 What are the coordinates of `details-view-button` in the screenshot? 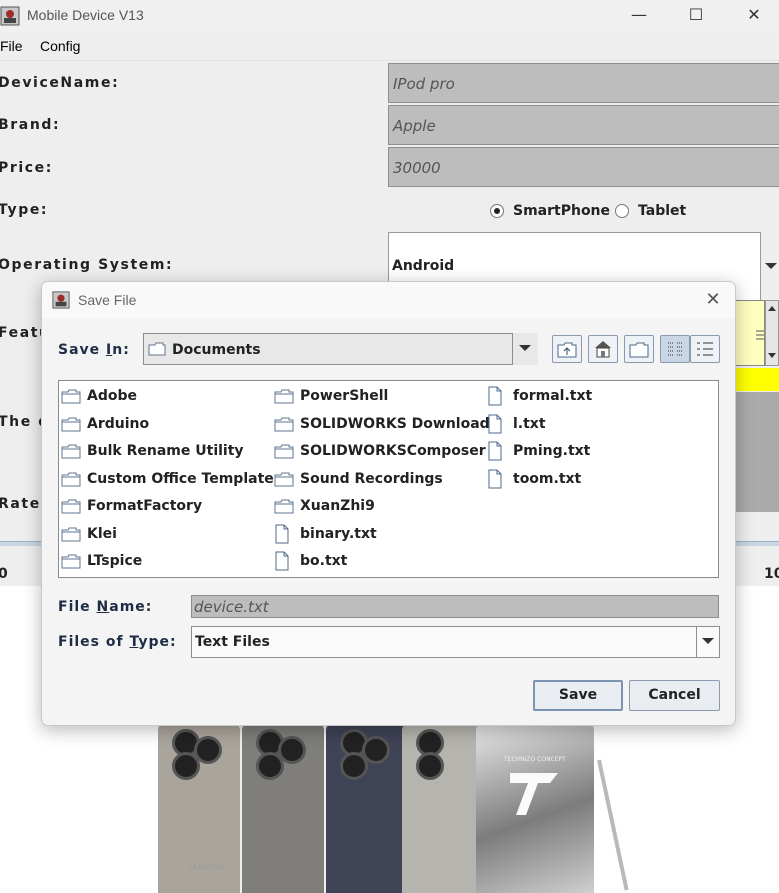 It's located at (705, 349).